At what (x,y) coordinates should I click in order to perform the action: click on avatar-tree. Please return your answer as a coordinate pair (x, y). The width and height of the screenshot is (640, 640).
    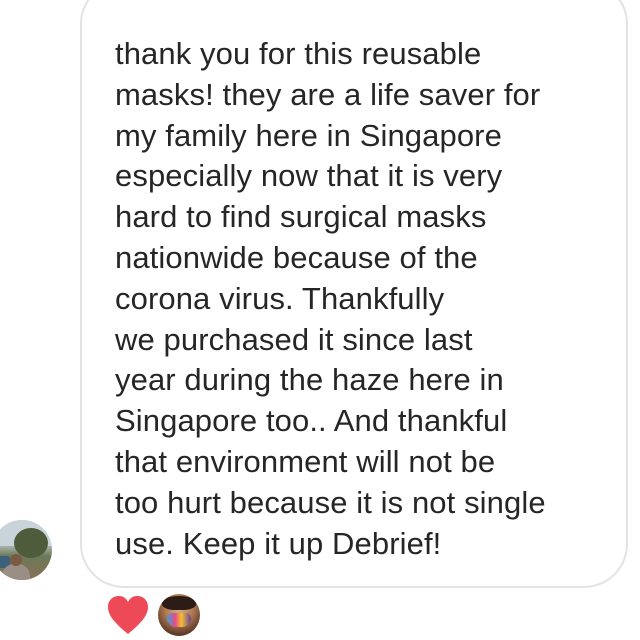
    Looking at the image, I should click on (31, 543).